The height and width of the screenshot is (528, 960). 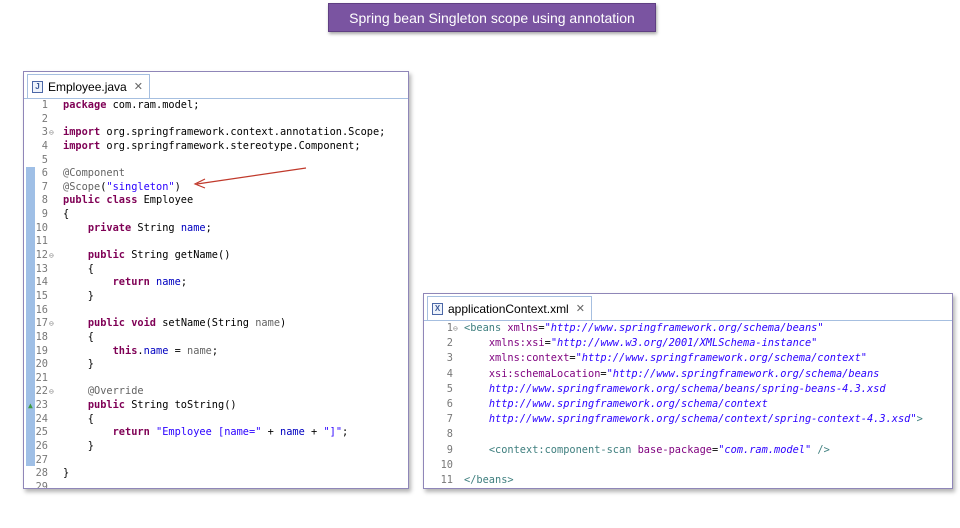 What do you see at coordinates (820, 449) in the screenshot?
I see `code-token: />` at bounding box center [820, 449].